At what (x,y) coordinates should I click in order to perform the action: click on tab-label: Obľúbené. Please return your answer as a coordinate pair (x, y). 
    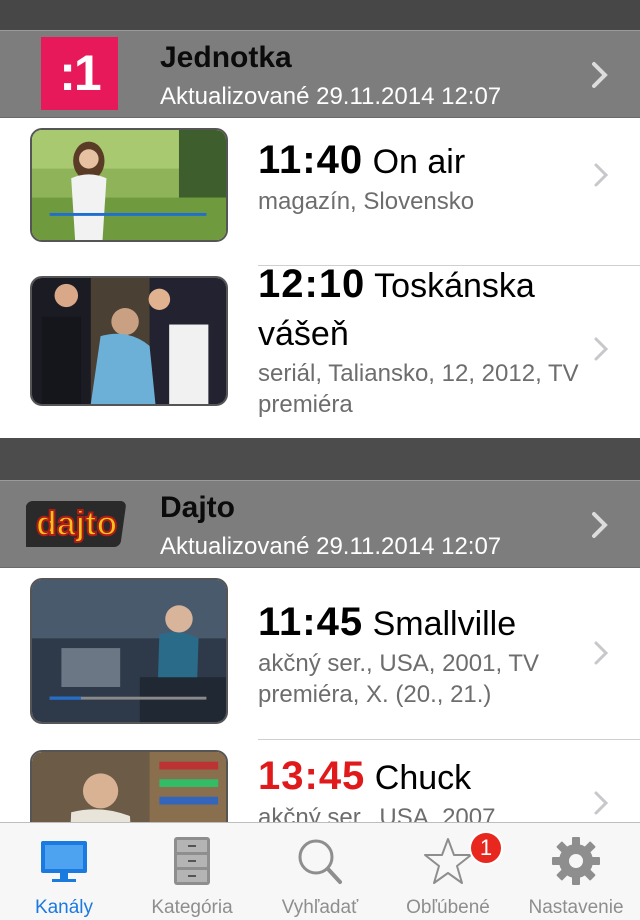
    Looking at the image, I should click on (448, 907).